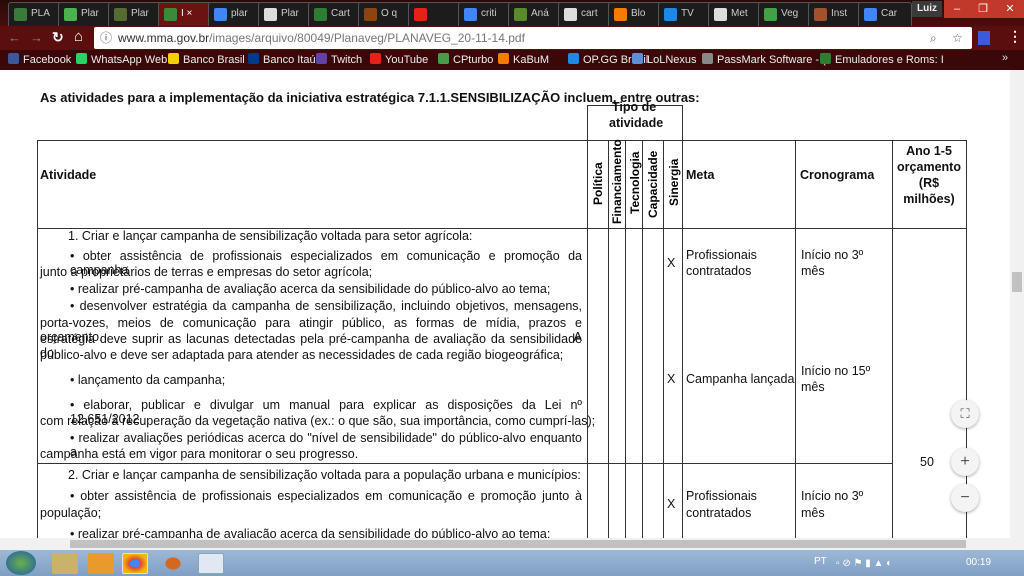 This screenshot has width=1024, height=576. Describe the element at coordinates (485, 14) in the screenshot. I see `tab: criti` at that location.